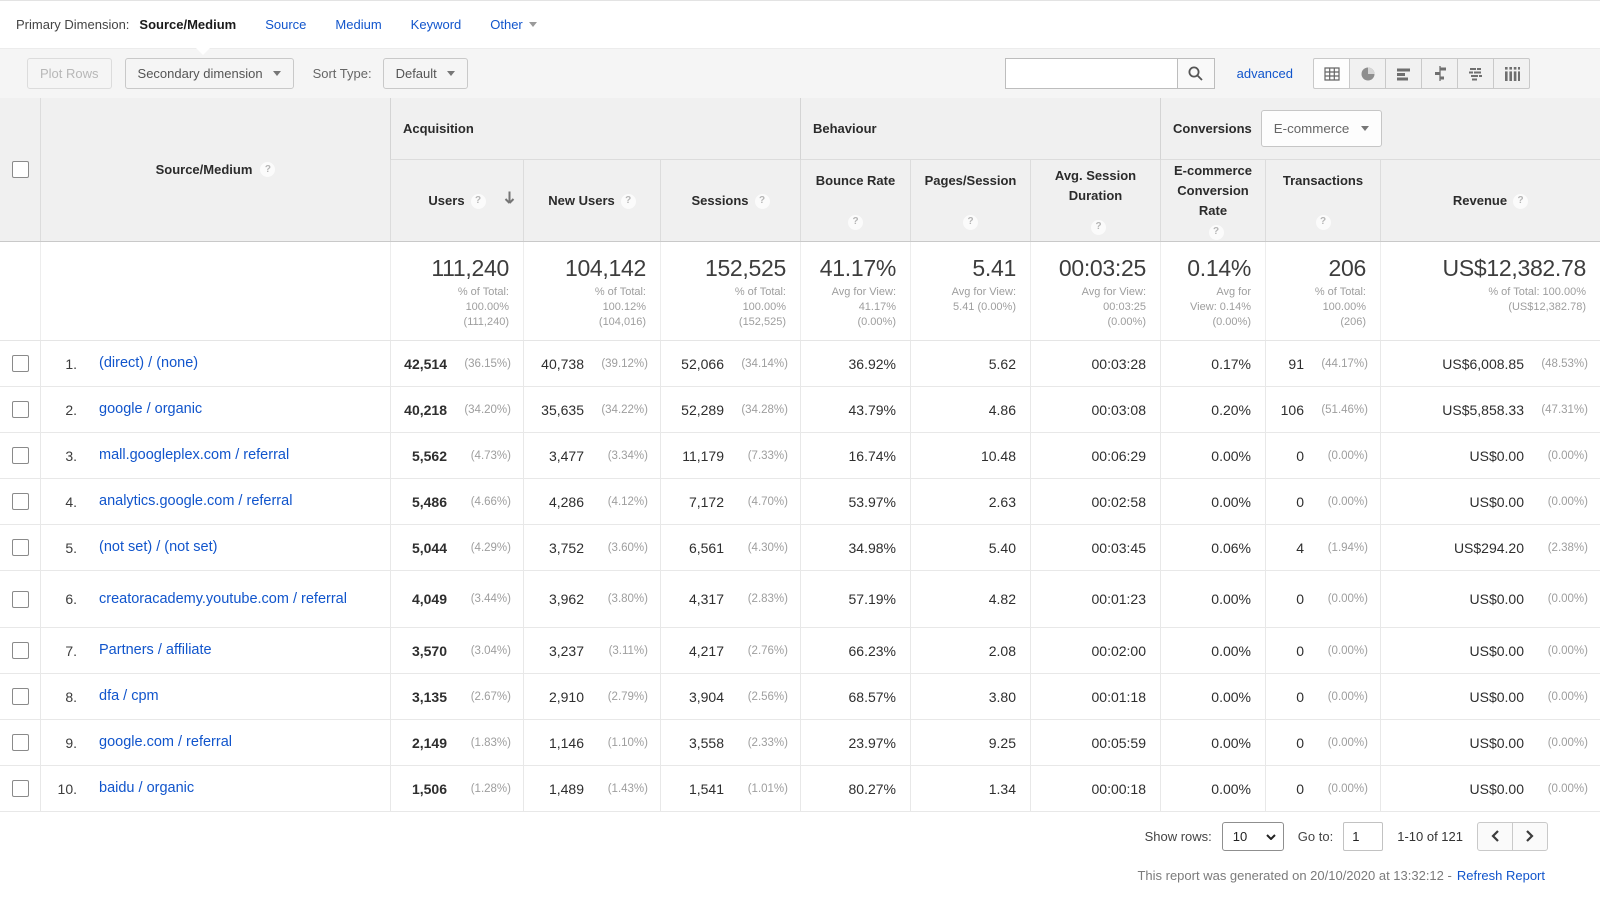  I want to click on next-page-button, so click(1530, 836).